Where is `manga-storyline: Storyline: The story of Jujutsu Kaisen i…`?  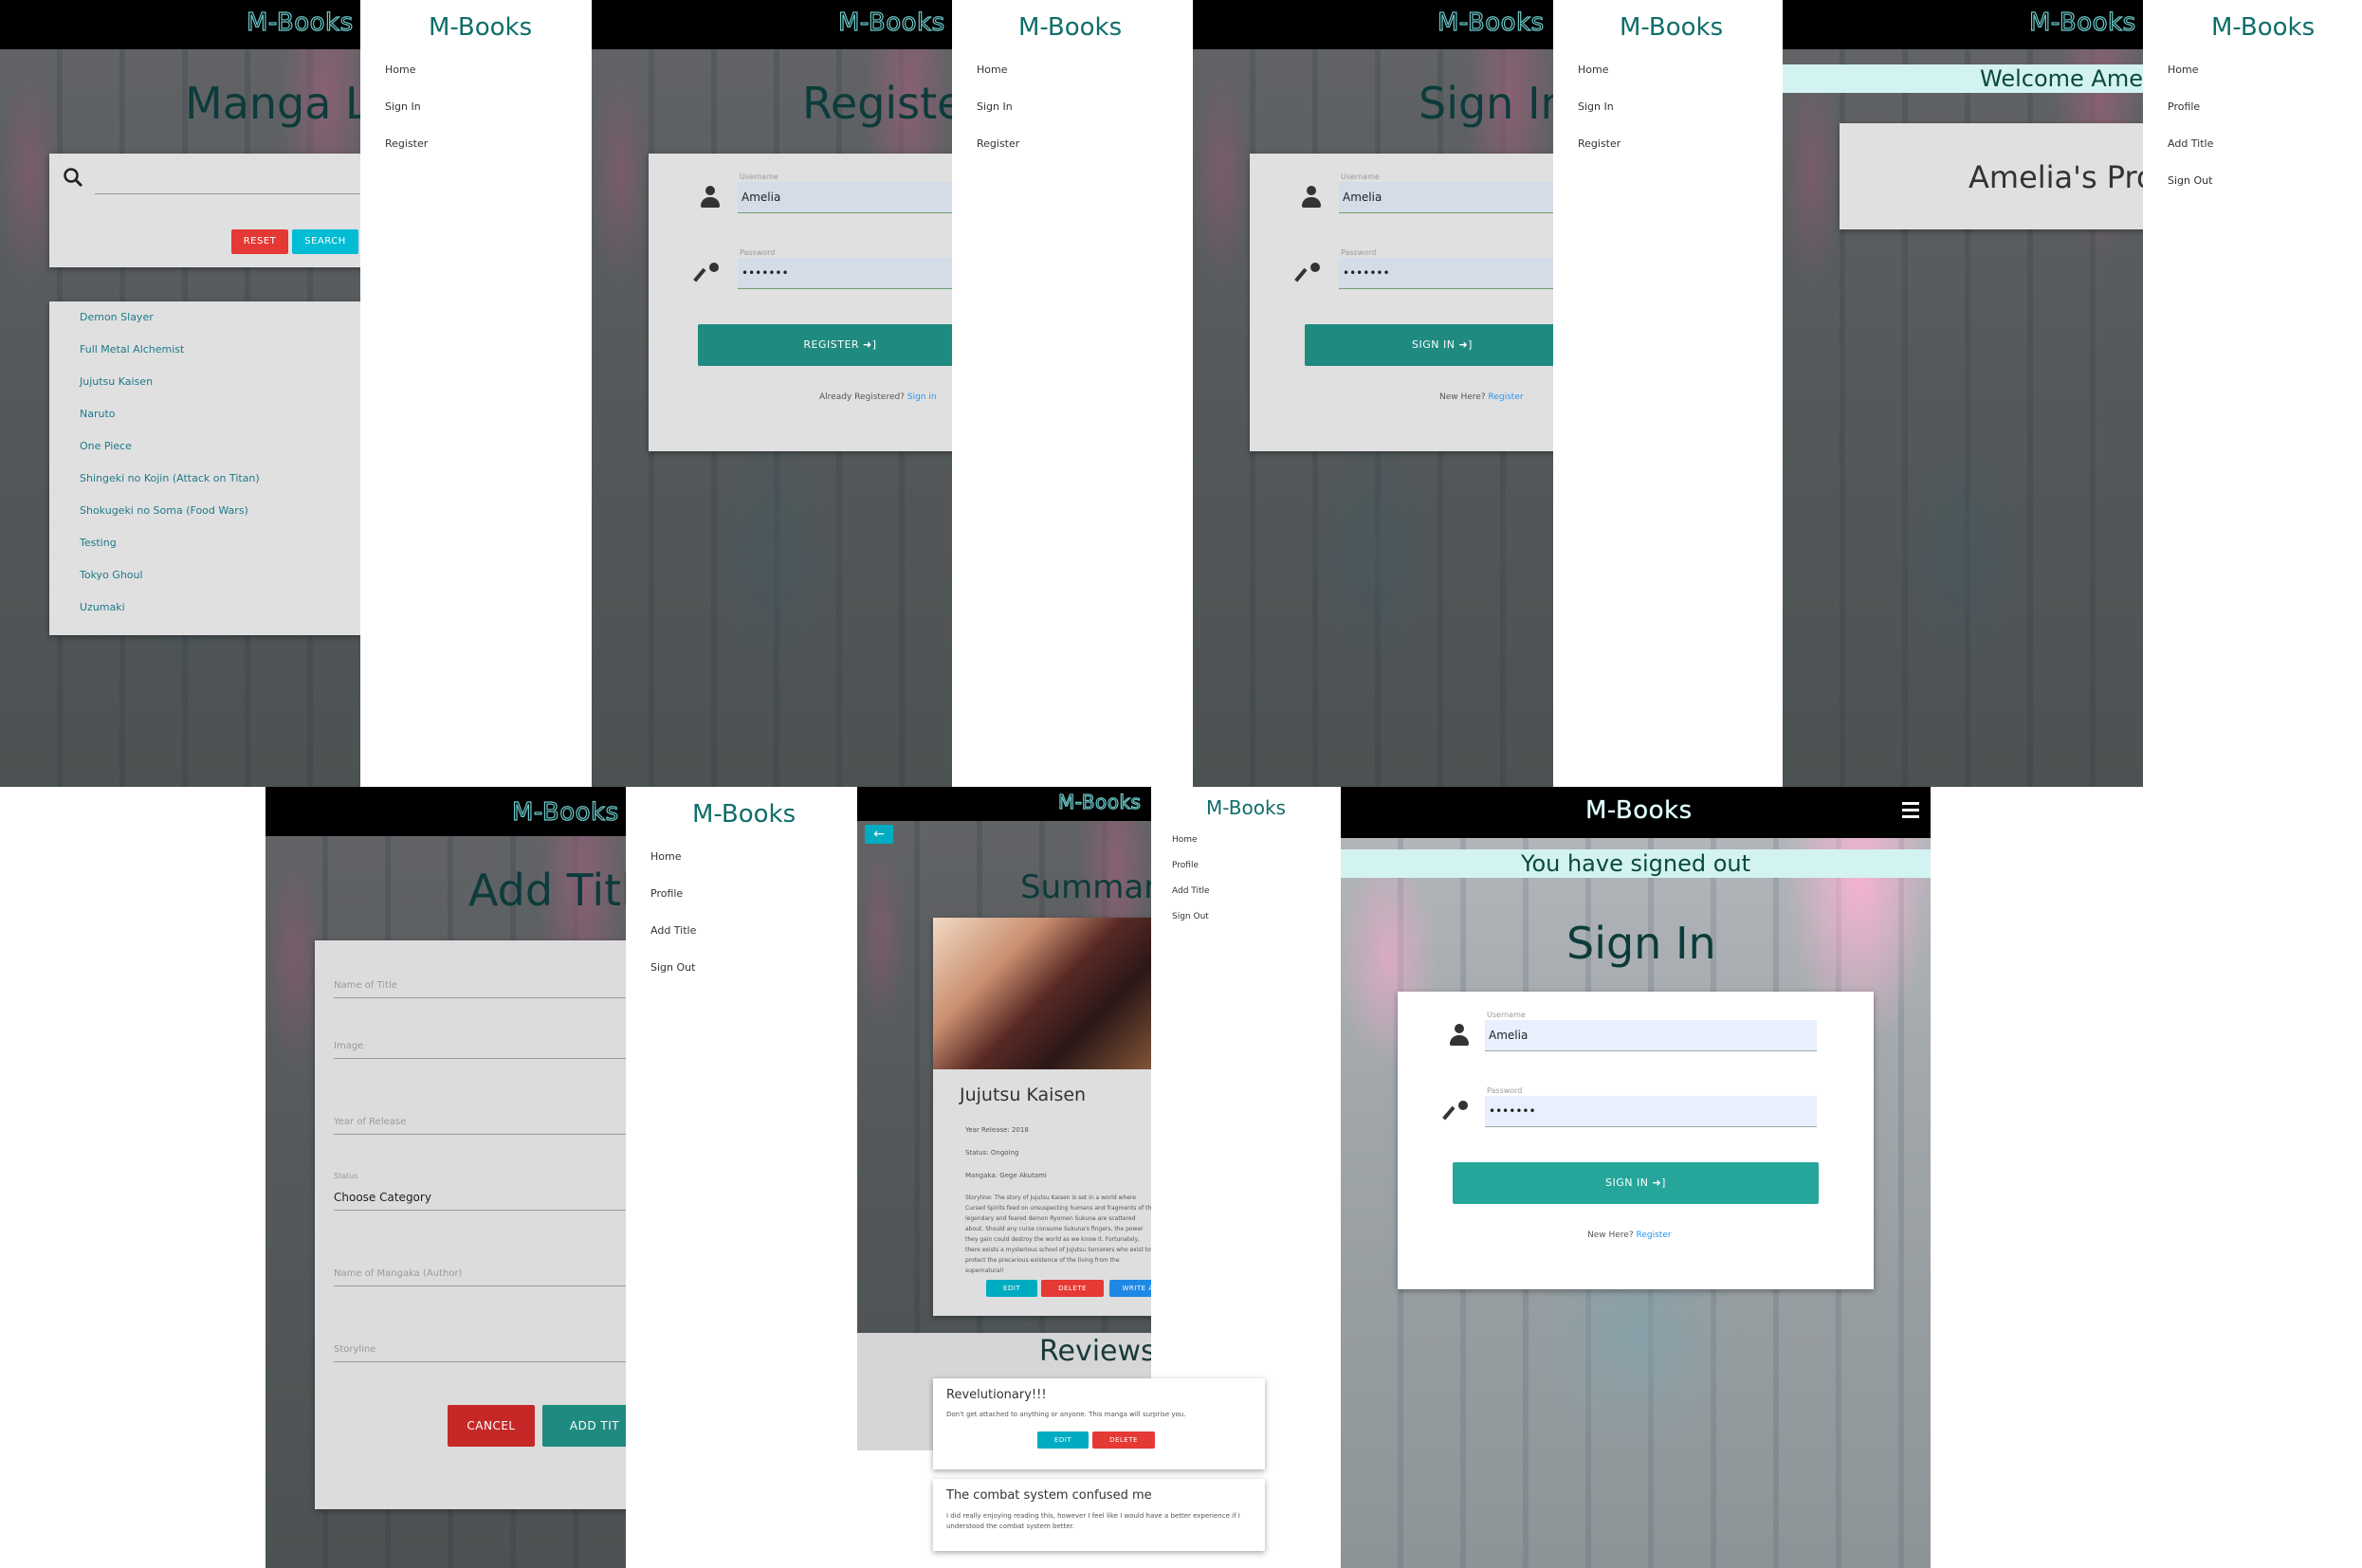 manga-storyline: Storyline: The story of Jujutsu Kaisen i… is located at coordinates (1058, 1234).